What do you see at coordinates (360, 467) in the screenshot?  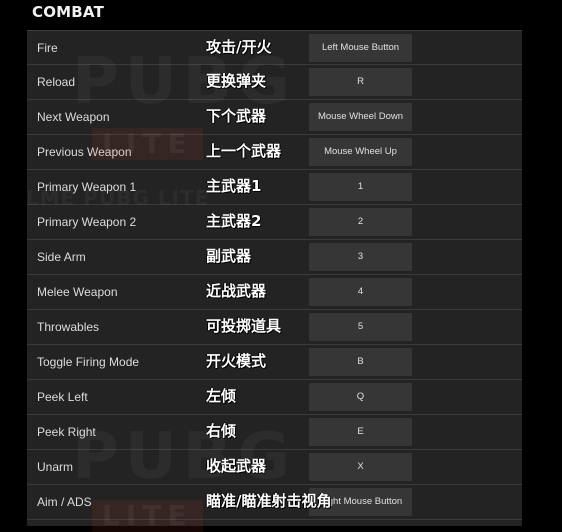 I see `key-binding-button: X` at bounding box center [360, 467].